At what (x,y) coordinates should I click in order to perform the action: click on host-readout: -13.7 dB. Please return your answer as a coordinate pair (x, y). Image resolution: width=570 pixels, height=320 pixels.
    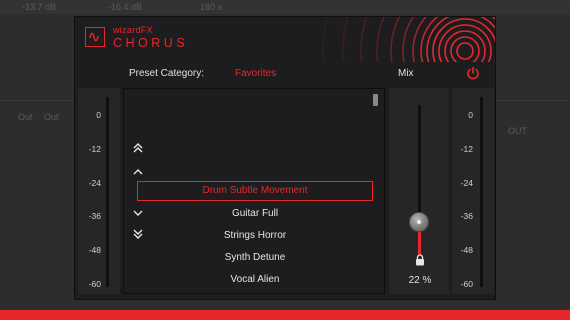
    Looking at the image, I should click on (39, 7).